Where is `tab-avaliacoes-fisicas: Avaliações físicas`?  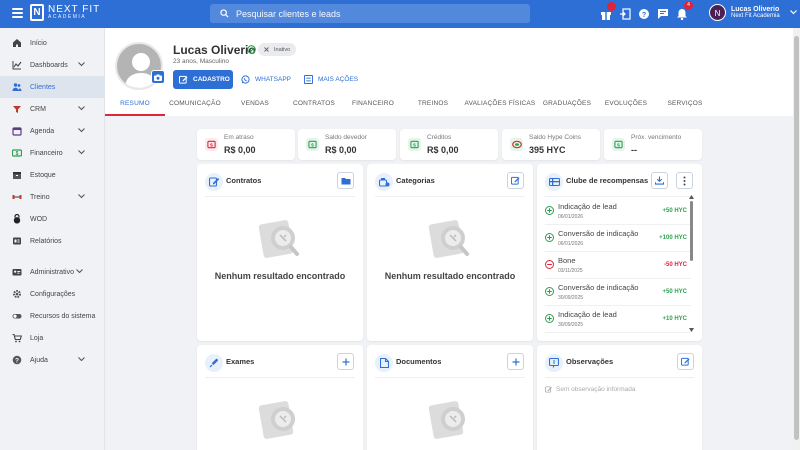
tab-avaliacoes-fisicas: Avaliações físicas is located at coordinates (500, 105).